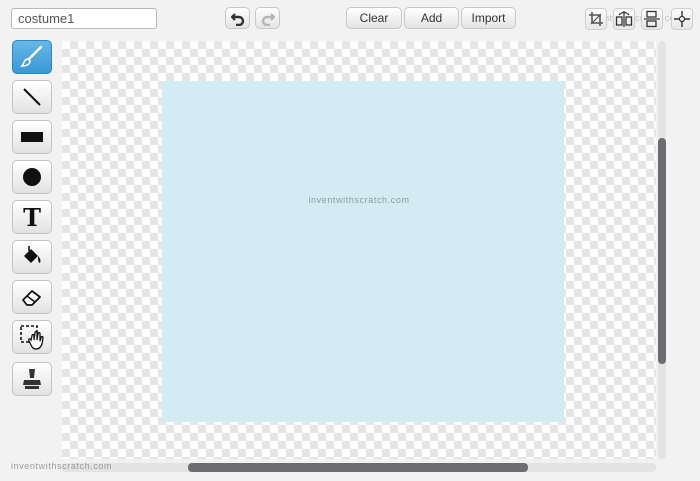 The image size is (700, 481). I want to click on select-icon, so click(32, 337).